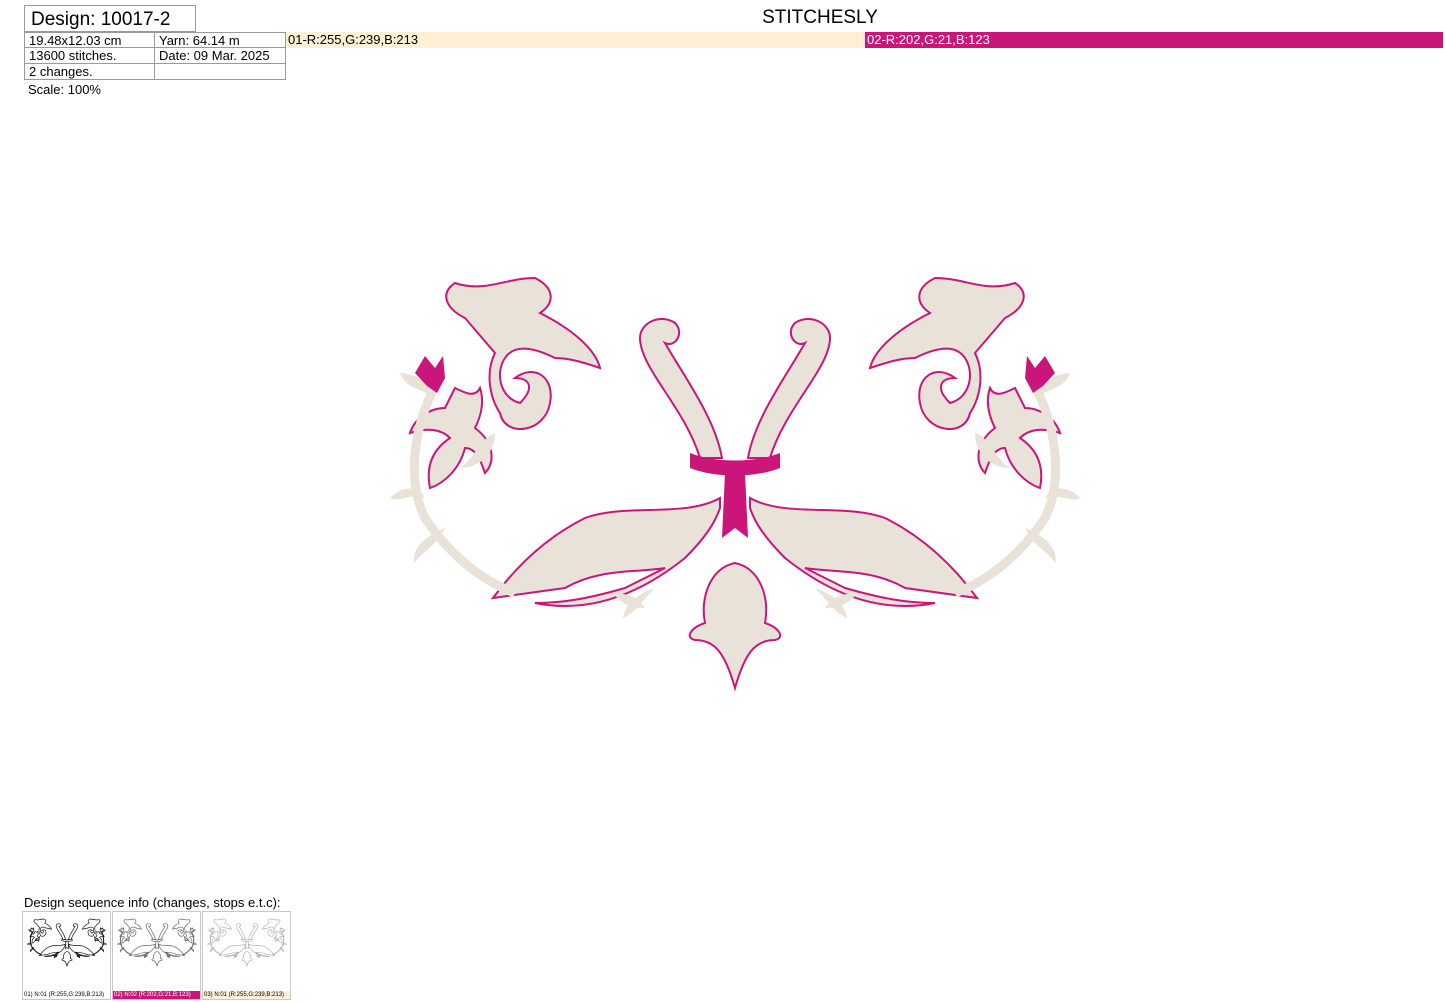 The height and width of the screenshot is (1002, 1445). Describe the element at coordinates (1154, 40) in the screenshot. I see `color-swatch-02: 02-R:202,G:21,B:123` at that location.